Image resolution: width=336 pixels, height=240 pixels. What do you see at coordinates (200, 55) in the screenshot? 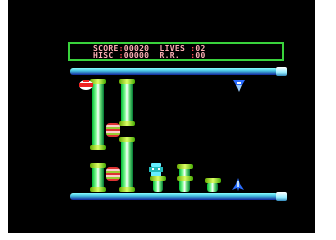
I see `rr-value: 00` at bounding box center [200, 55].